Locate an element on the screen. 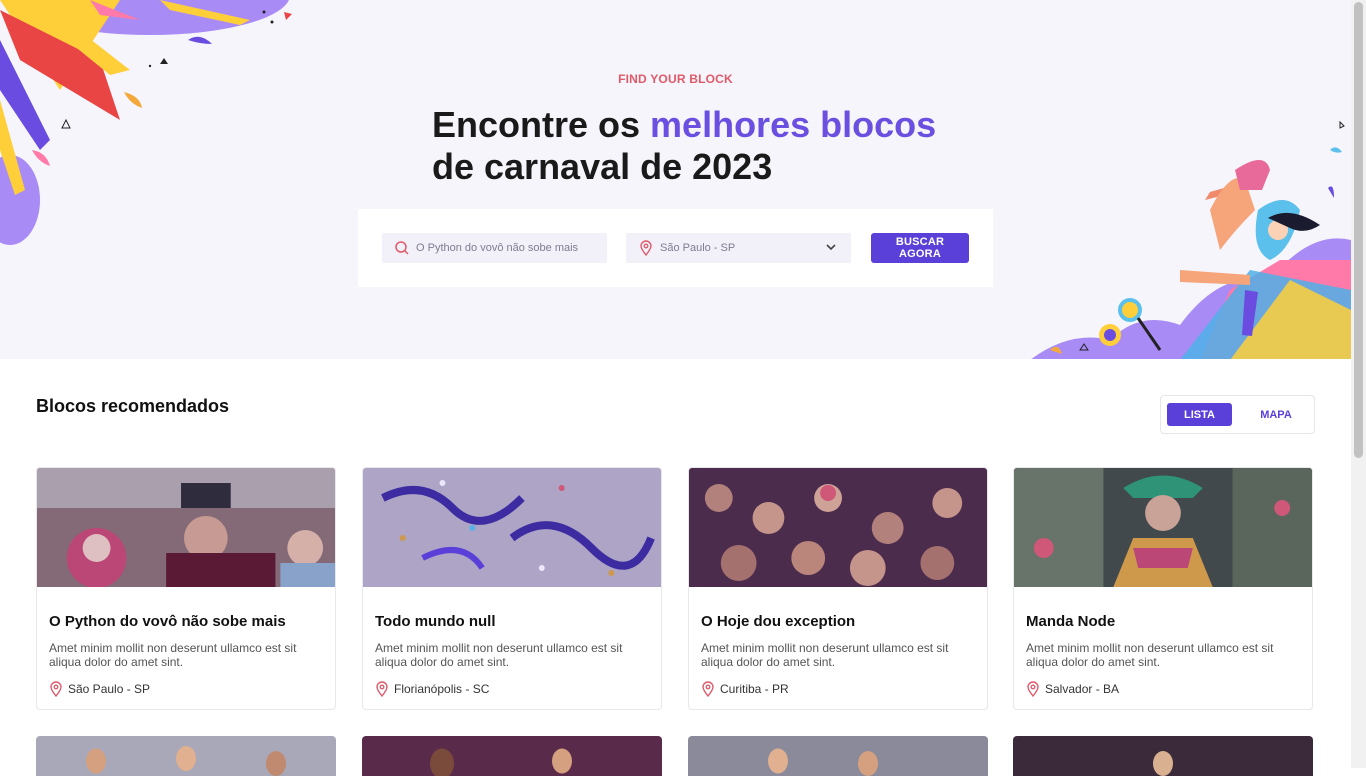  card-location: Curitiba - PR is located at coordinates (745, 689).